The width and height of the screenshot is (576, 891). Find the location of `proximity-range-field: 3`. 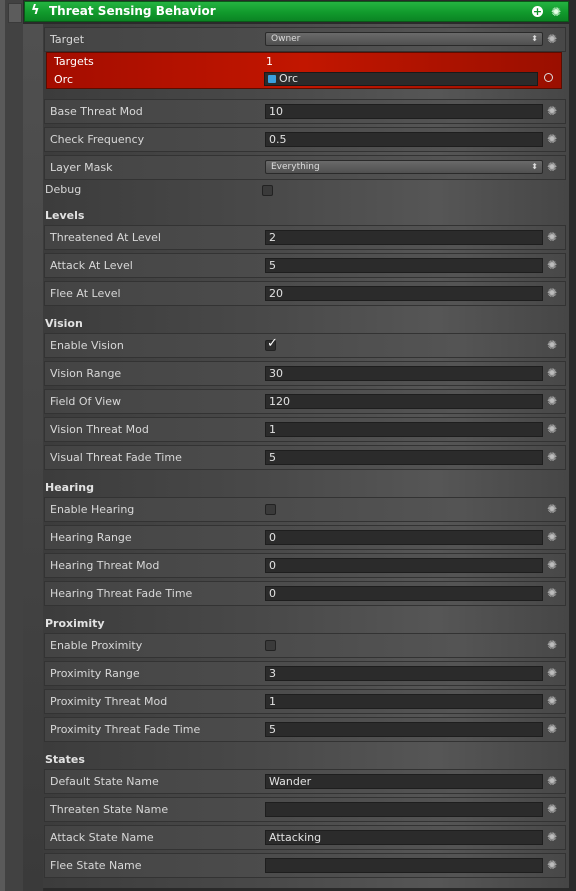

proximity-range-field: 3 is located at coordinates (404, 673).